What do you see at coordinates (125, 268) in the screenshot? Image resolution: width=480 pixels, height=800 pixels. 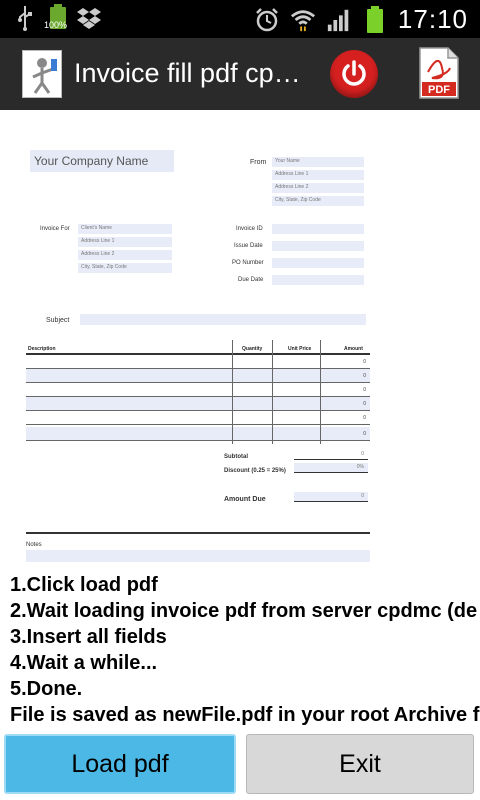 I see `client-city-field: City, State, Zip Code` at bounding box center [125, 268].